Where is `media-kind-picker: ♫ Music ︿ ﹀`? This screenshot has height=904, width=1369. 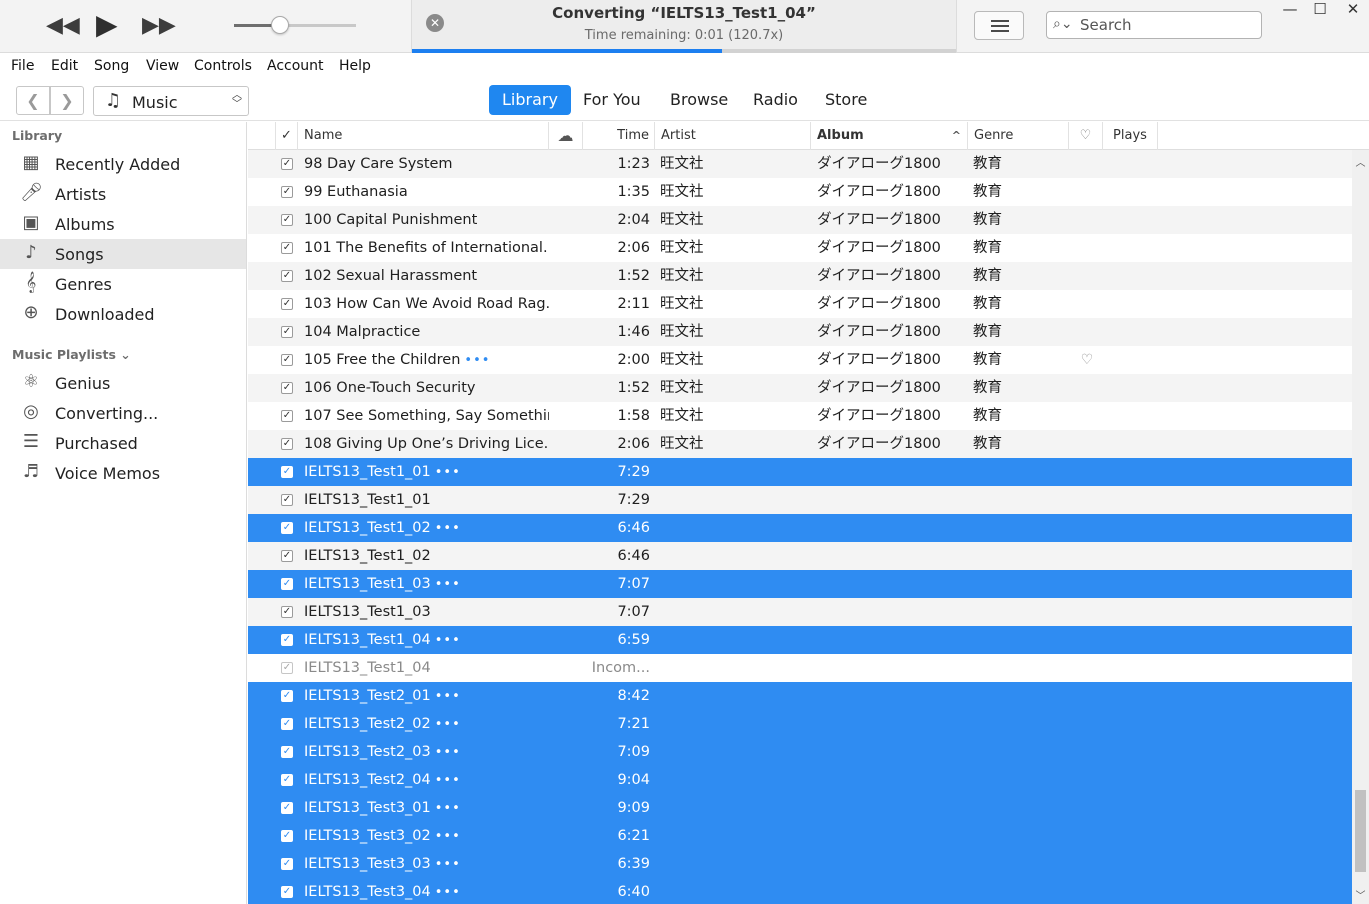
media-kind-picker: ♫ Music ︿ ﹀ is located at coordinates (171, 101).